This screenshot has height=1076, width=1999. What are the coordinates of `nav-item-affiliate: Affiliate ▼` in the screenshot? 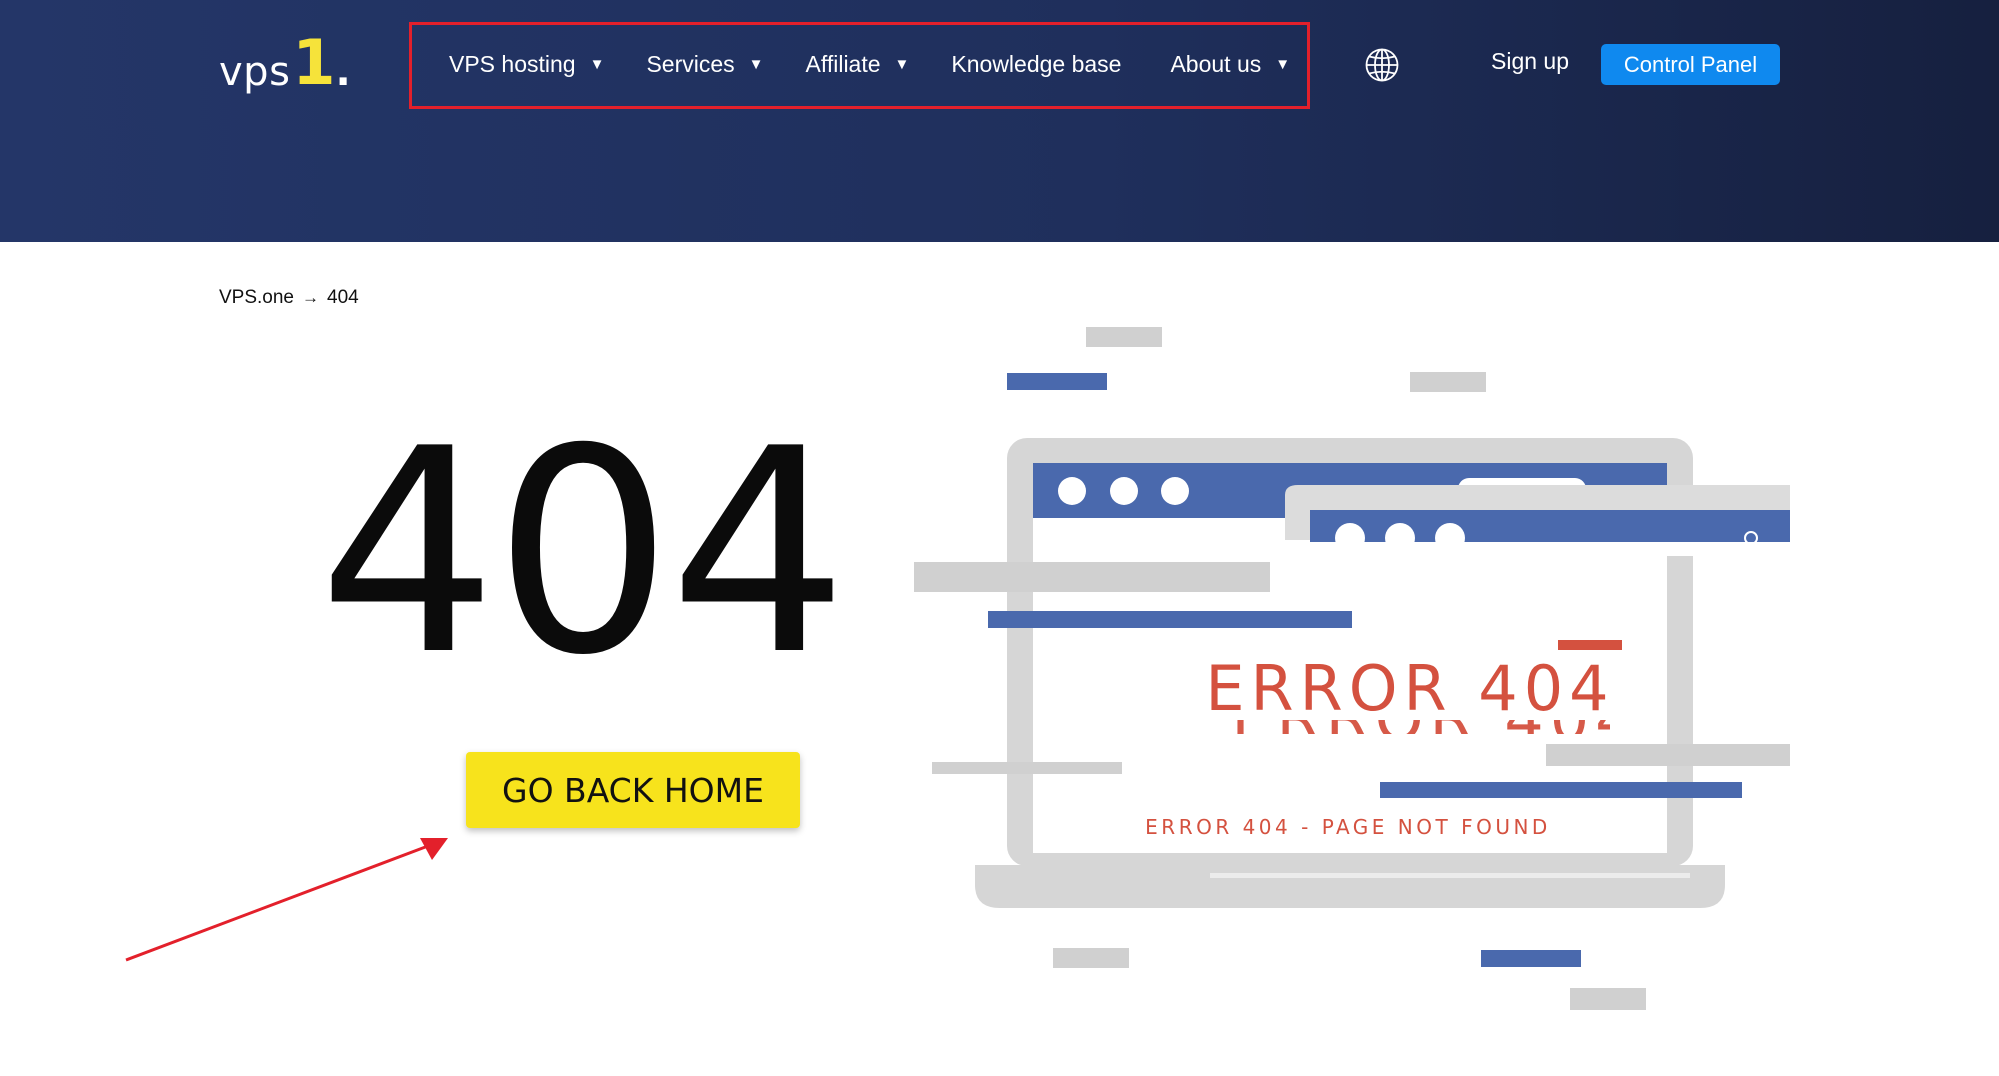 It's located at (858, 64).